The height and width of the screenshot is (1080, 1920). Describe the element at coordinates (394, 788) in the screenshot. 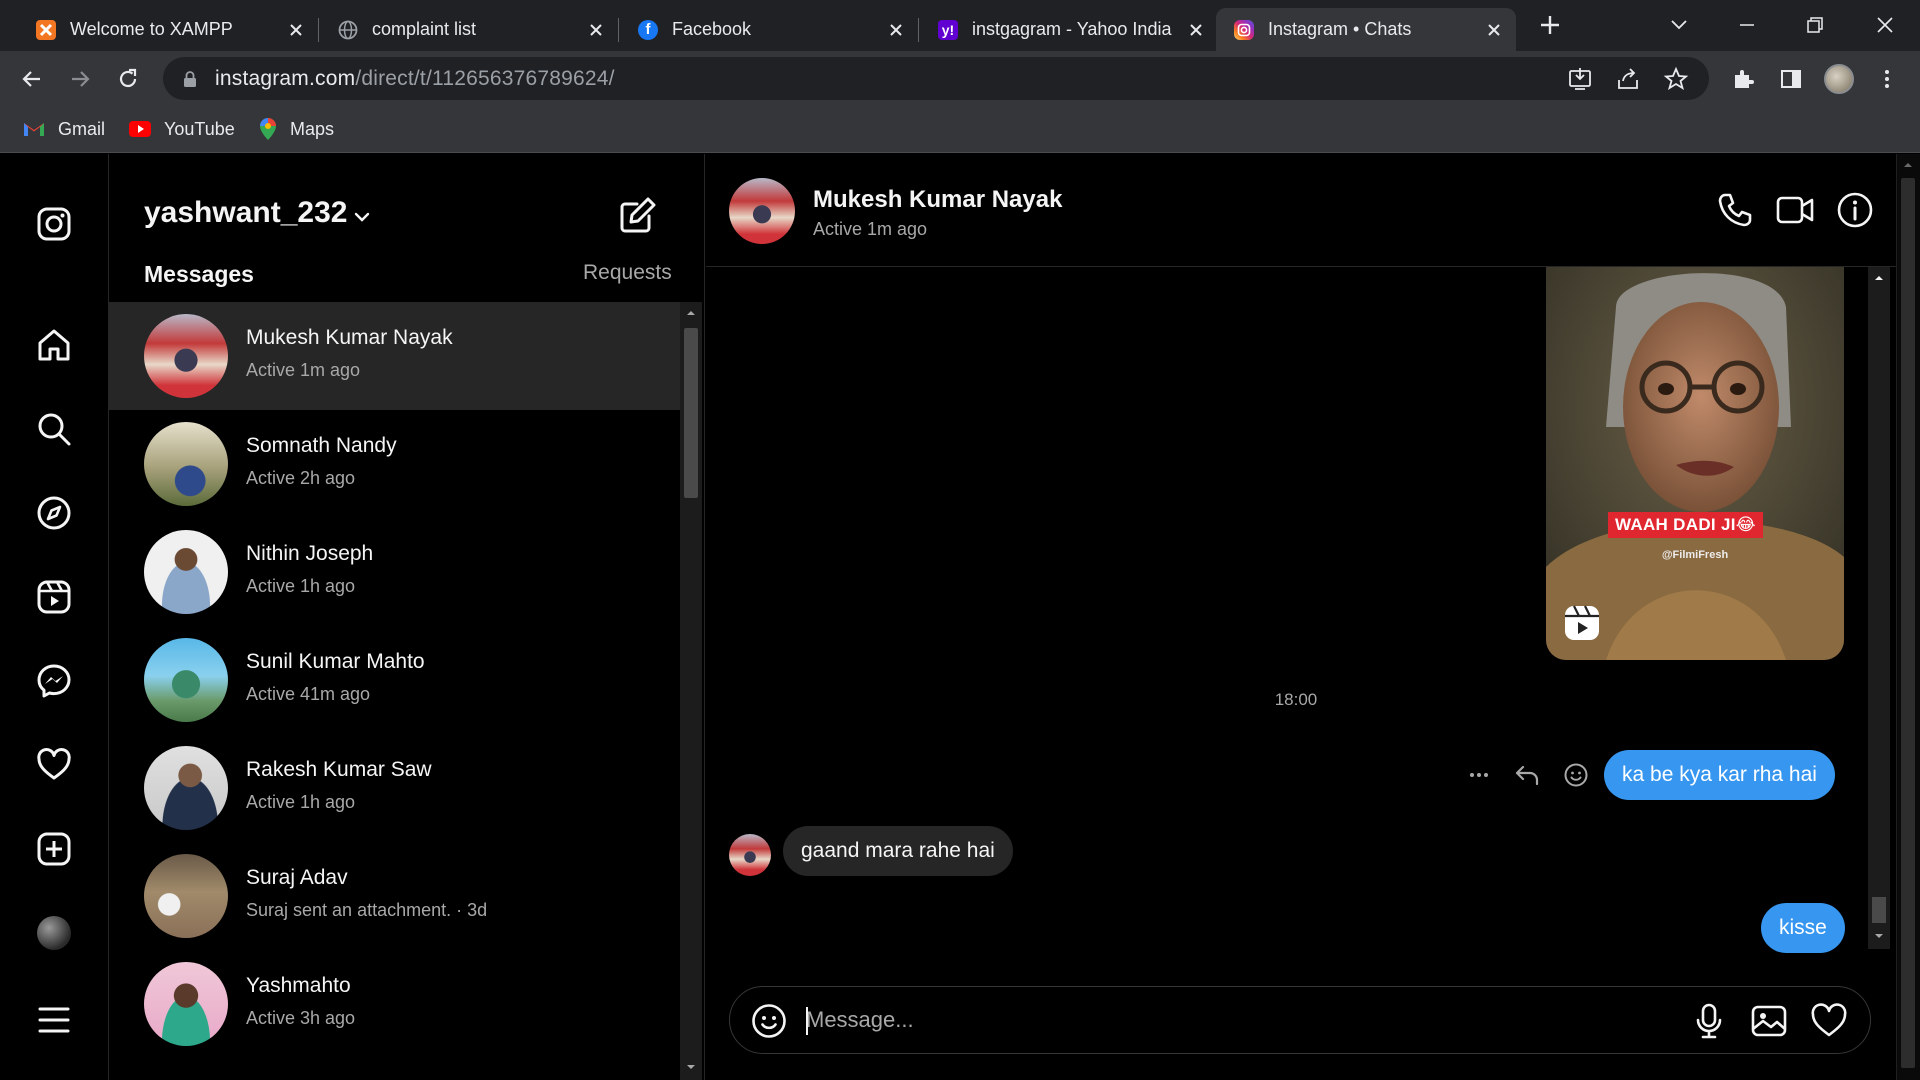

I see `thread-item: Rakesh Kumar Saw Active 1h ago` at that location.